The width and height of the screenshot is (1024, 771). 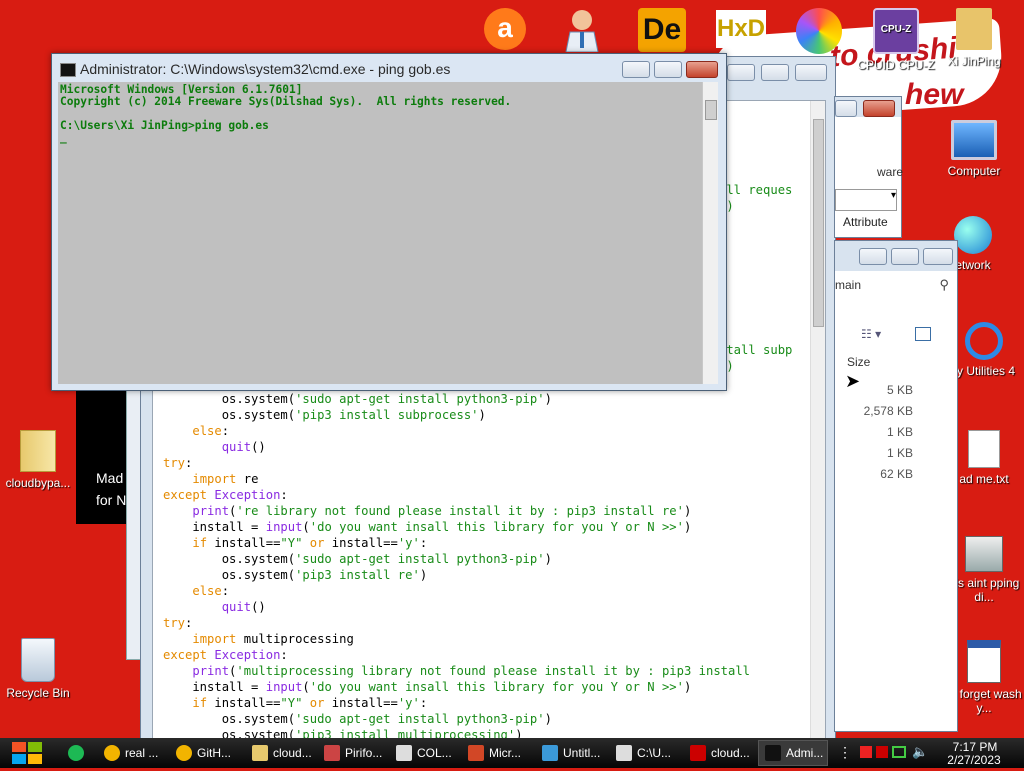 What do you see at coordinates (866, 200) in the screenshot?
I see `dropdown-select: ▾` at bounding box center [866, 200].